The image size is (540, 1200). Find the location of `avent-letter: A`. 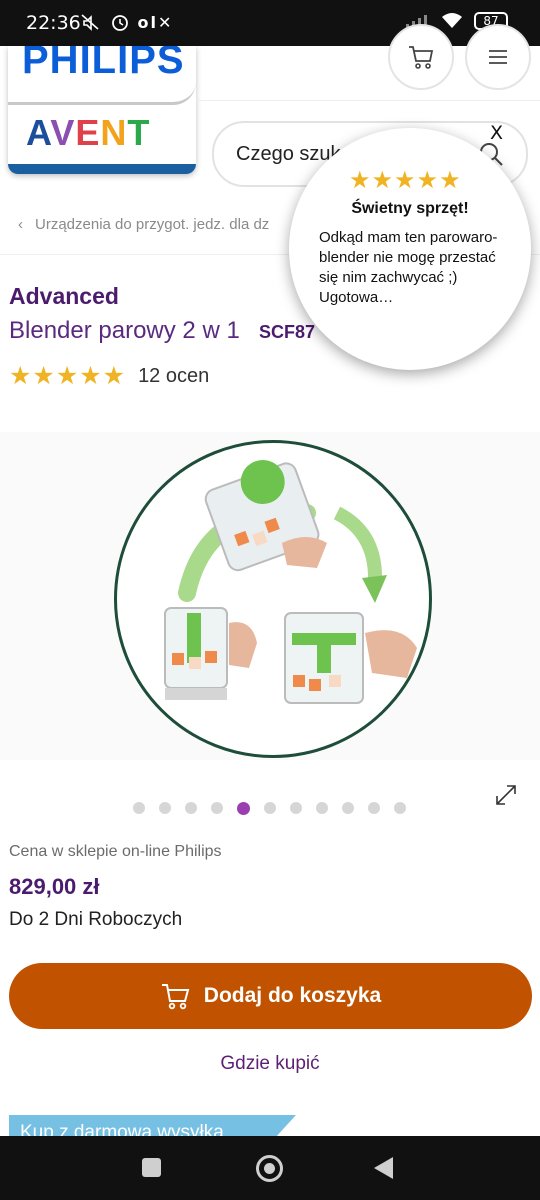

avent-letter: A is located at coordinates (38, 132).